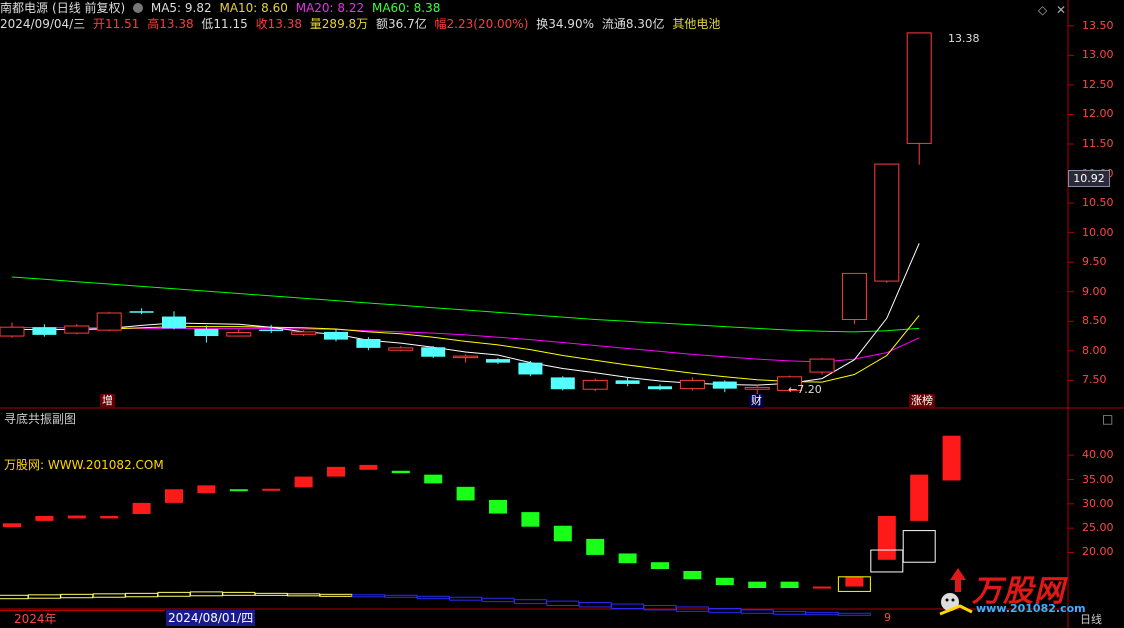  Describe the element at coordinates (481, 24) in the screenshot. I see `change-label: 幅2.23(20.00%)` at that location.